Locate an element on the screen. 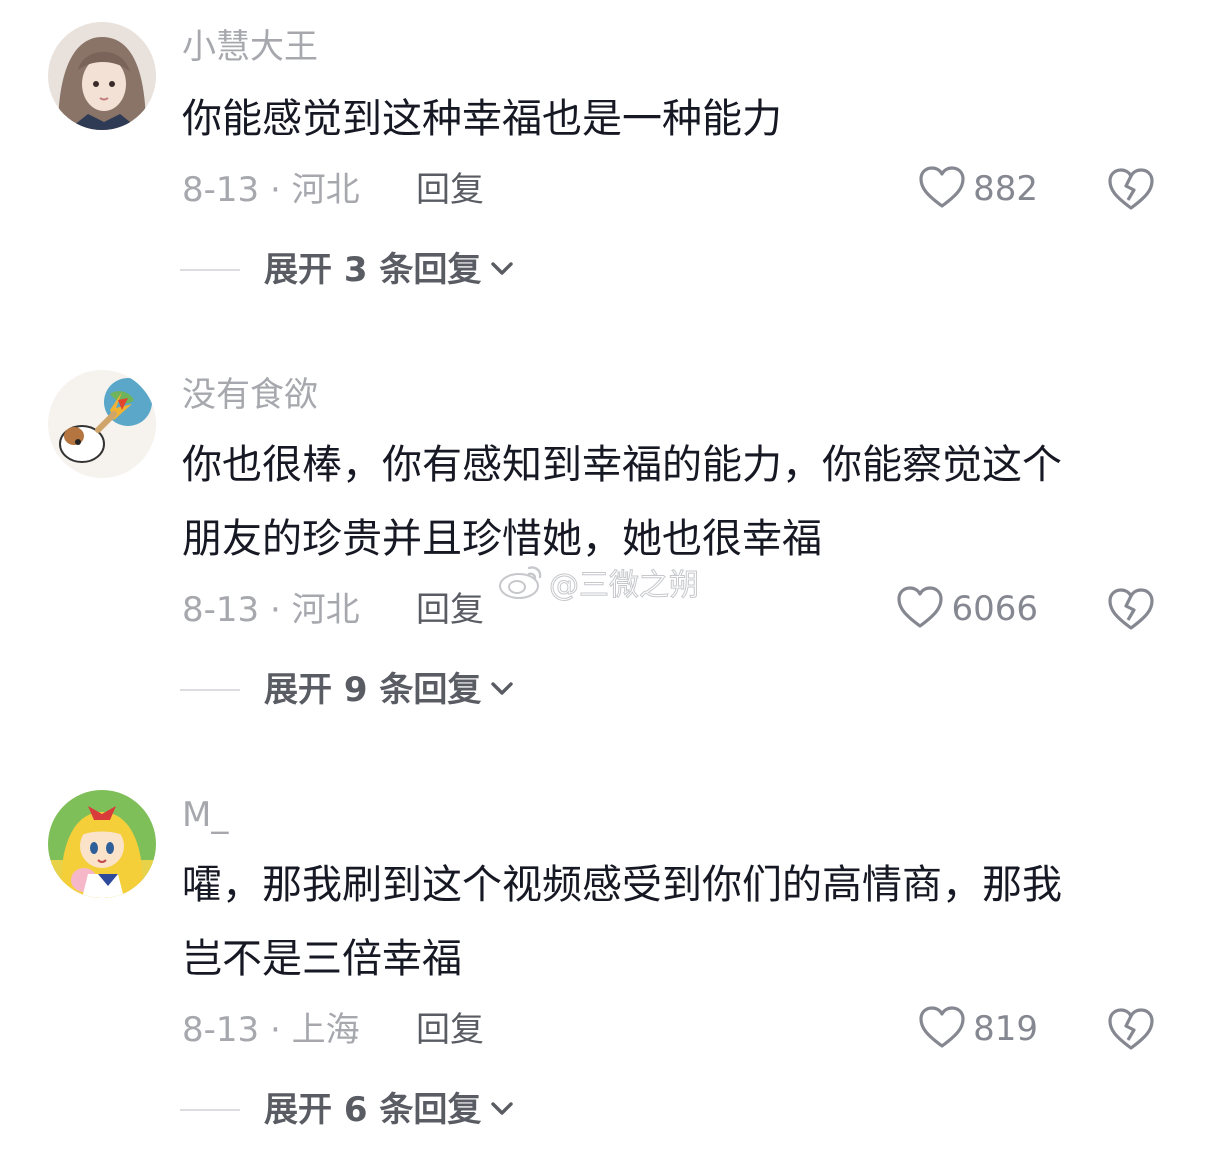  expand-replies-button: 展开 9 条回复 is located at coordinates (347, 690).